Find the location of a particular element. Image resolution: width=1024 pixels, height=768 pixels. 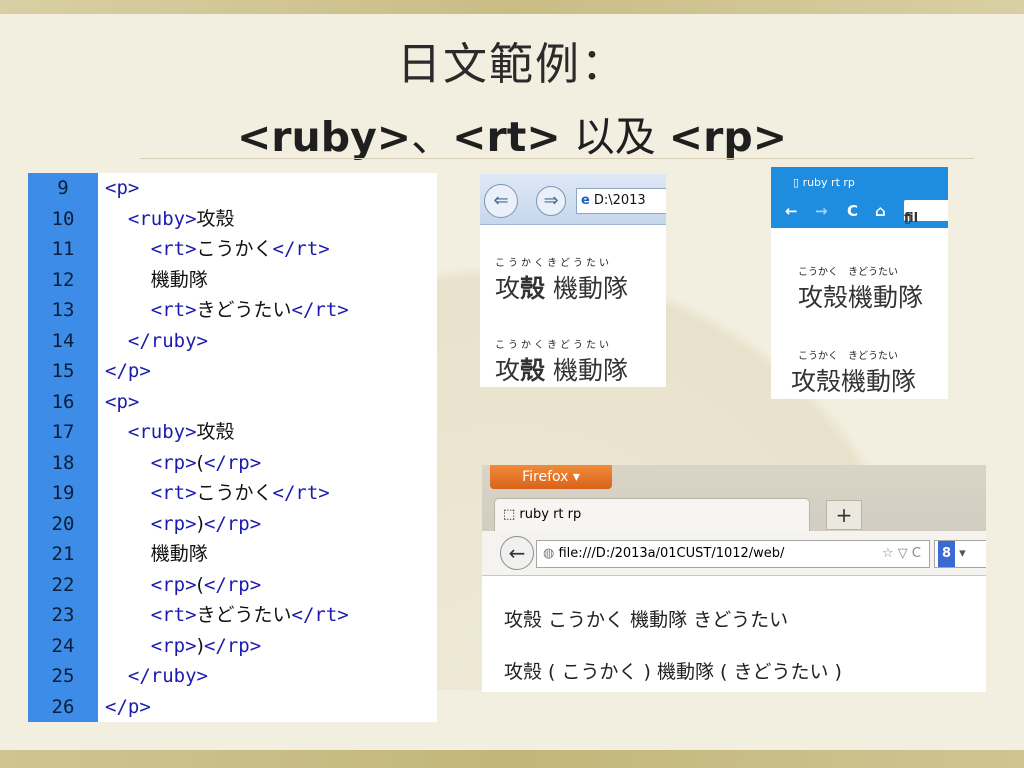

ie-rt-1: こうかくきどうたい is located at coordinates (553, 263).